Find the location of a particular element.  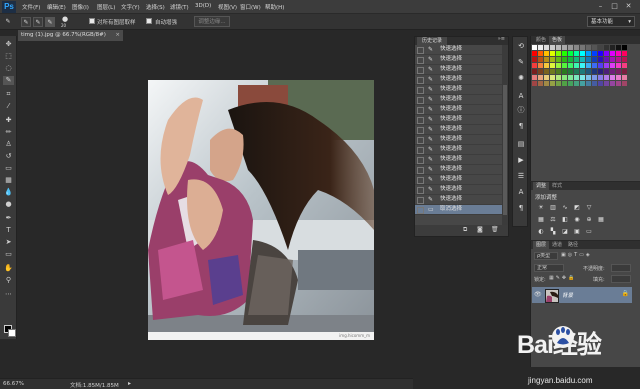

close-tab-icon: × is located at coordinates (117, 35).